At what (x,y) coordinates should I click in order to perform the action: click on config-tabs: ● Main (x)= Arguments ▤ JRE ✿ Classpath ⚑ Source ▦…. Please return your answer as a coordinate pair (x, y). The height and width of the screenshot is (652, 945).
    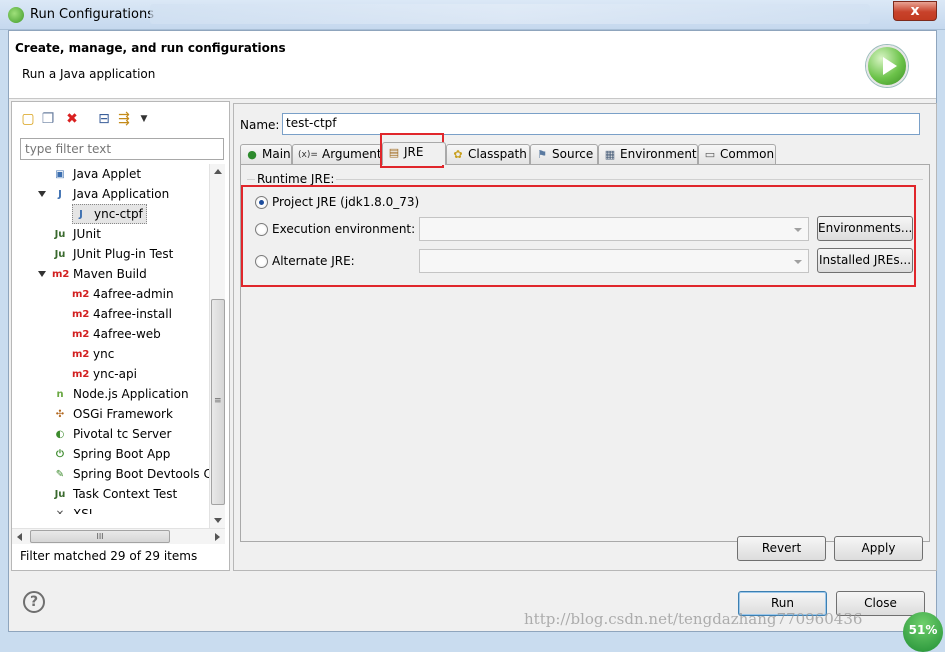
    Looking at the image, I should click on (585, 153).